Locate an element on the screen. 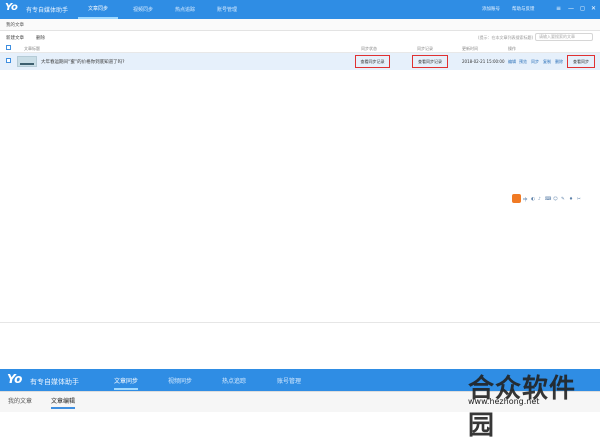 This screenshot has width=600, height=442. mini-tool-item: ◐ is located at coordinates (533, 199).